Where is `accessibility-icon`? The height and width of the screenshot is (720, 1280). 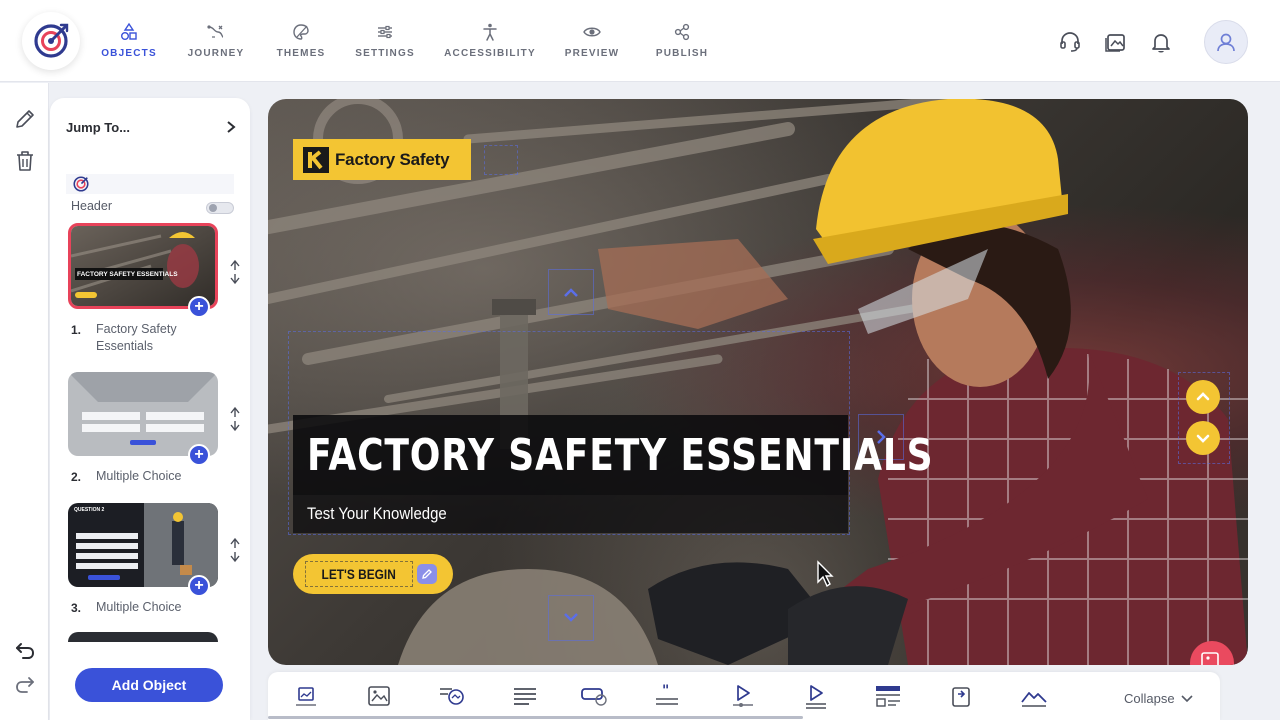
accessibility-icon is located at coordinates (490, 32).